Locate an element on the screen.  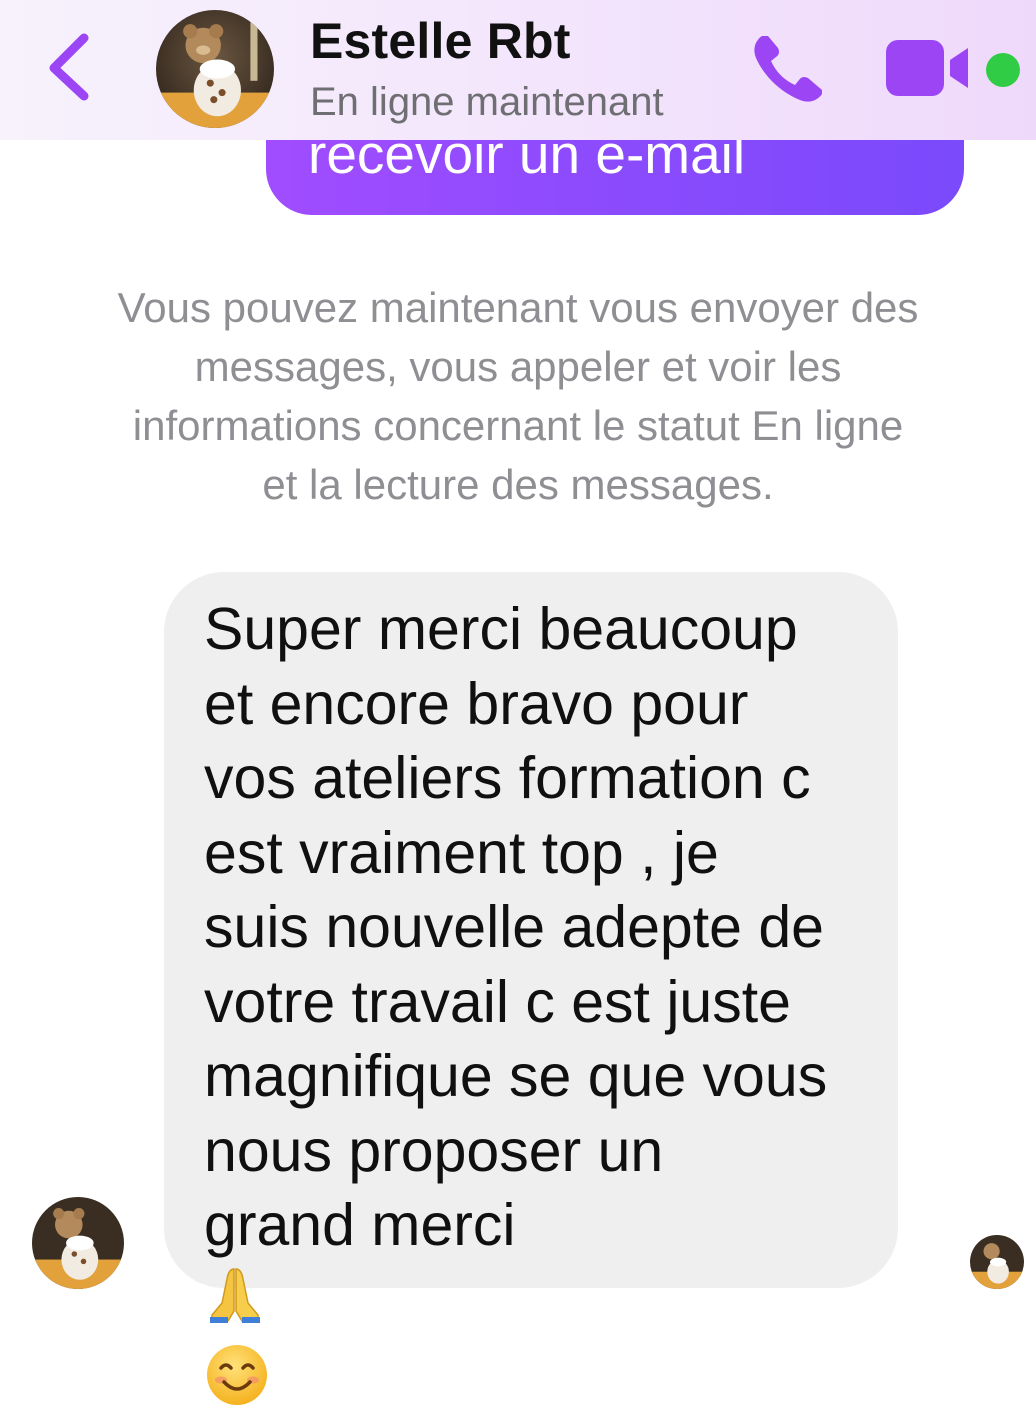
message-line: et encore bravo pour is located at coordinates (476, 703).